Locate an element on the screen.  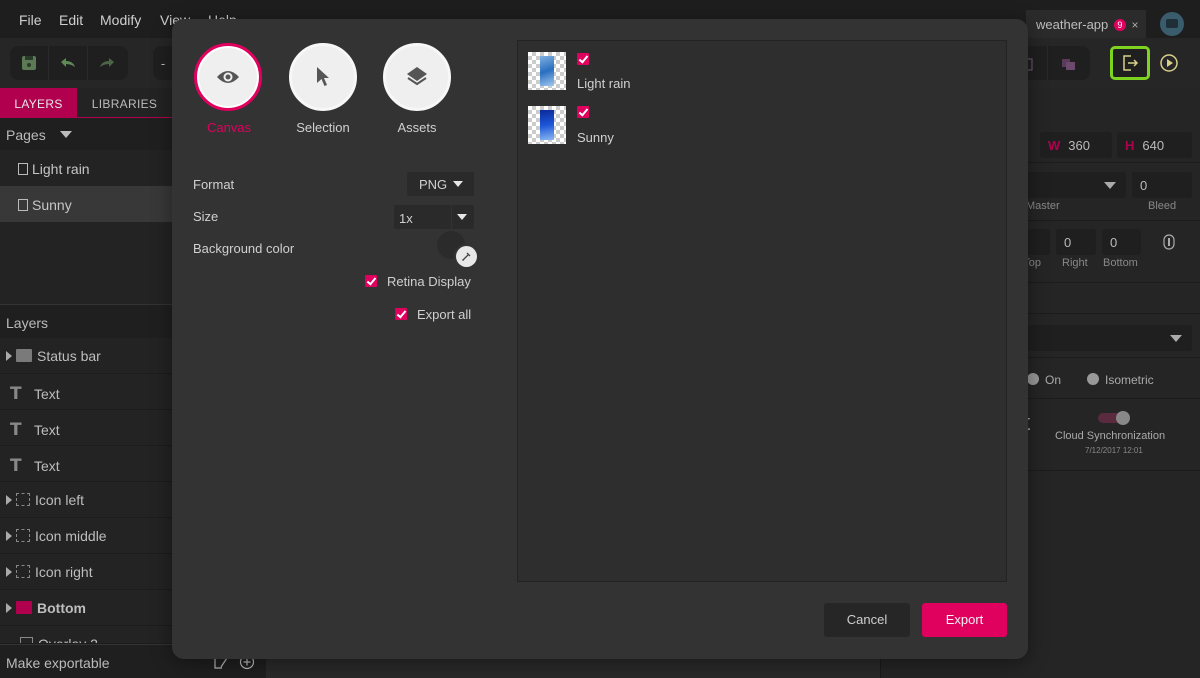
export-icon is located at coordinates (1131, 63).